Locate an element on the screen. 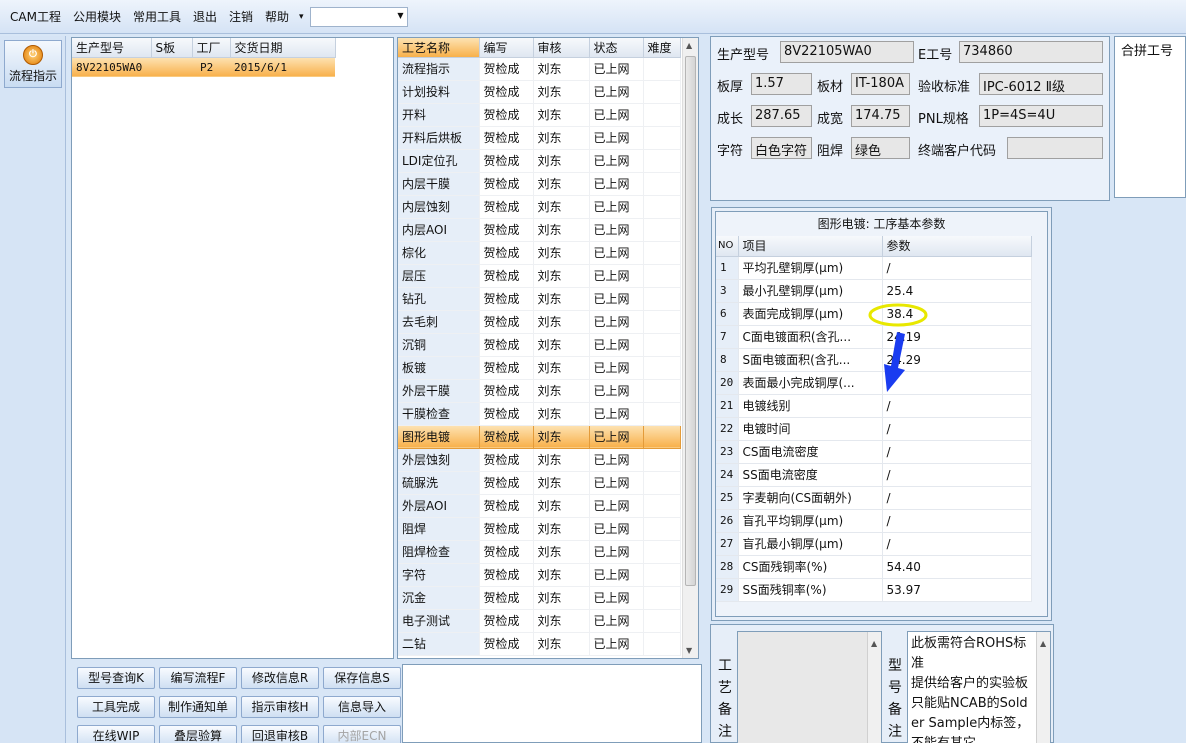 The height and width of the screenshot is (743, 1186). info-import-button: 信息导入 is located at coordinates (362, 707).